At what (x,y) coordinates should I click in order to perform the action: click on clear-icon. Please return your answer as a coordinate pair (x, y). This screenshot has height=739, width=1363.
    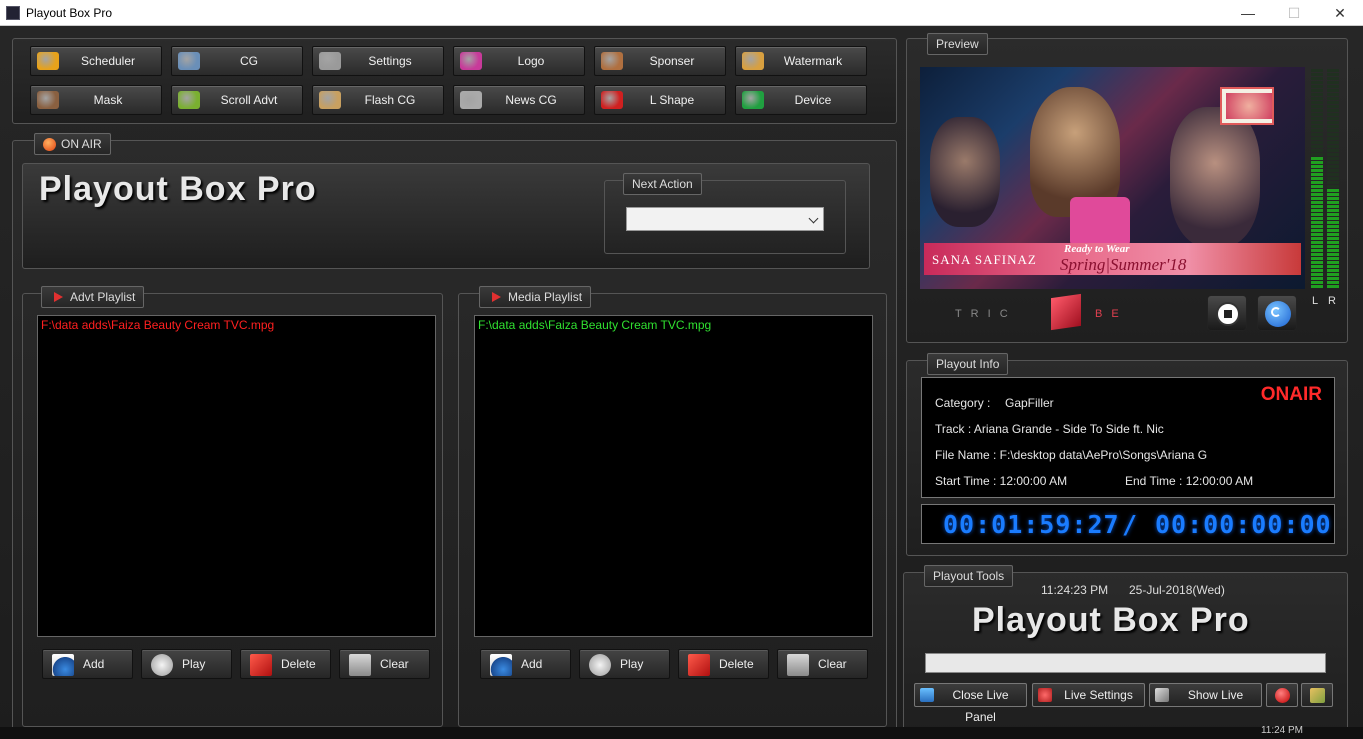
    Looking at the image, I should click on (798, 665).